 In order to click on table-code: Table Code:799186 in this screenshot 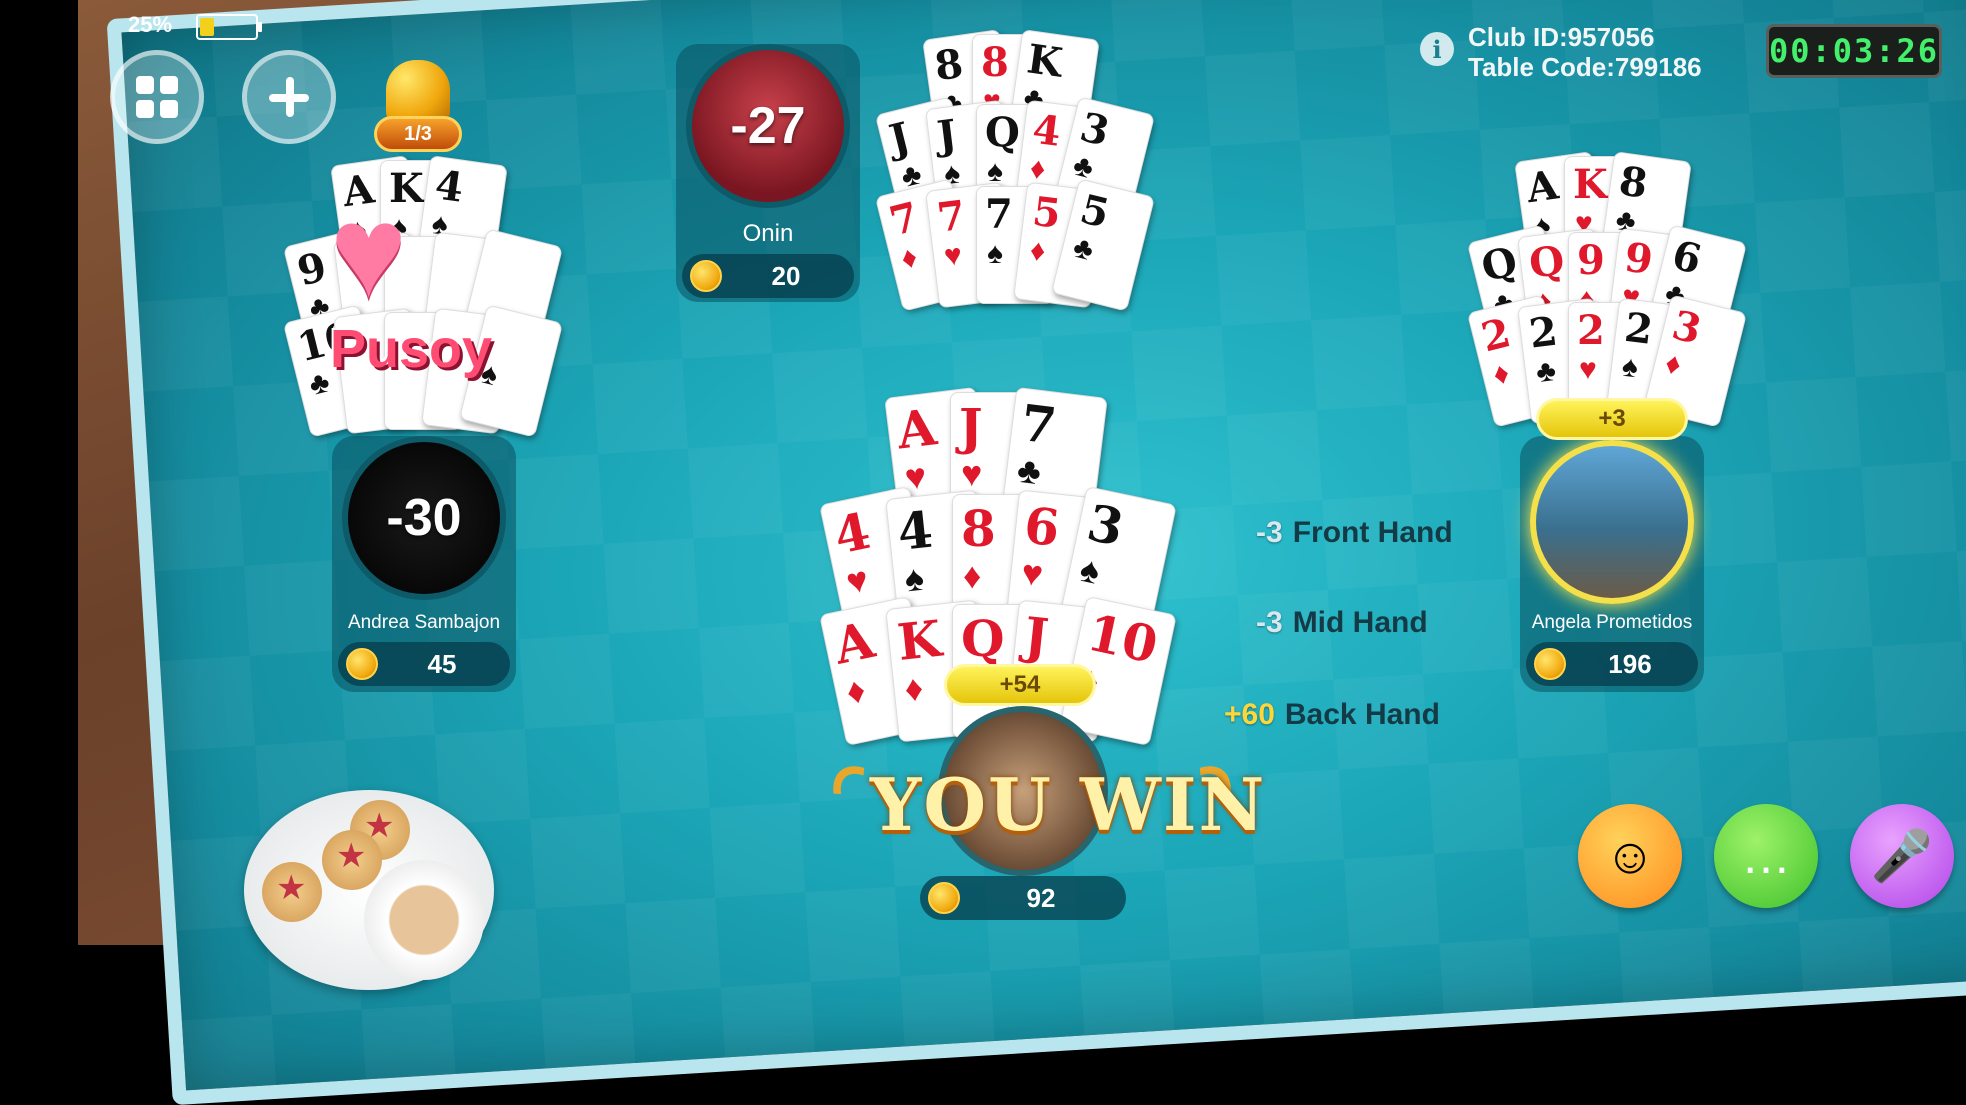, I will do `click(1585, 67)`.